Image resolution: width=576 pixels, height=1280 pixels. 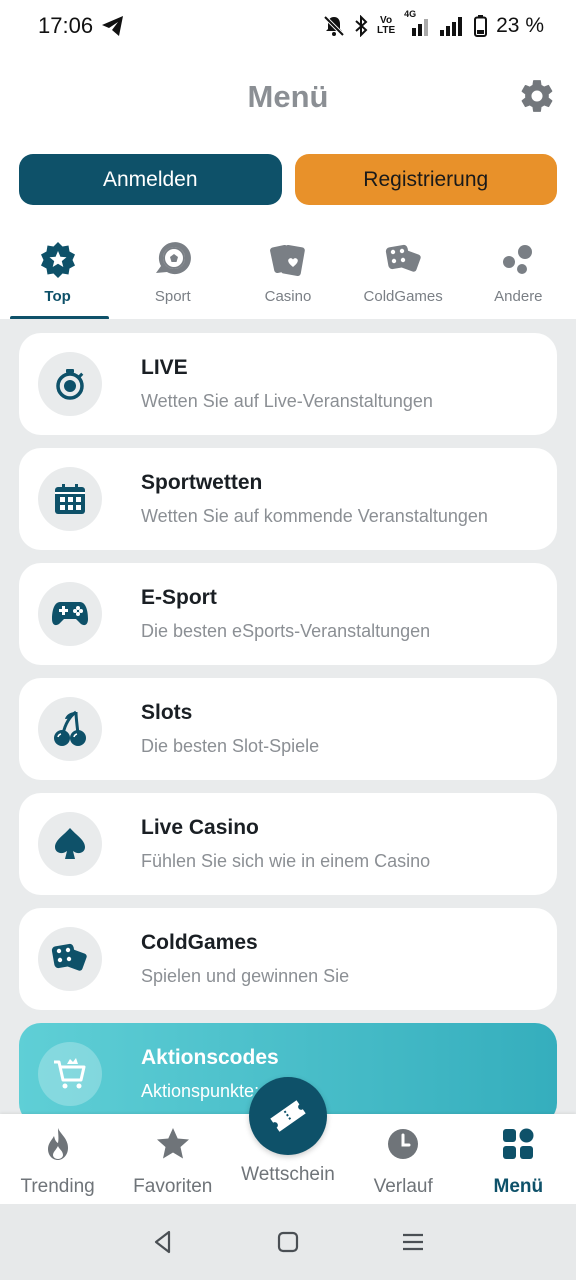 What do you see at coordinates (245, 976) in the screenshot?
I see `menu-subtitle: Spielen und gewinnen Sie` at bounding box center [245, 976].